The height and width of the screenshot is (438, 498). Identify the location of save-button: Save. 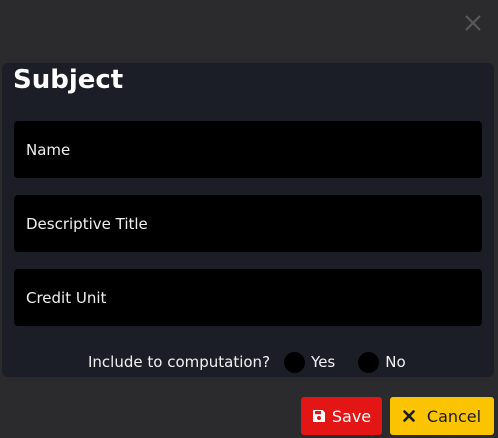
(341, 416).